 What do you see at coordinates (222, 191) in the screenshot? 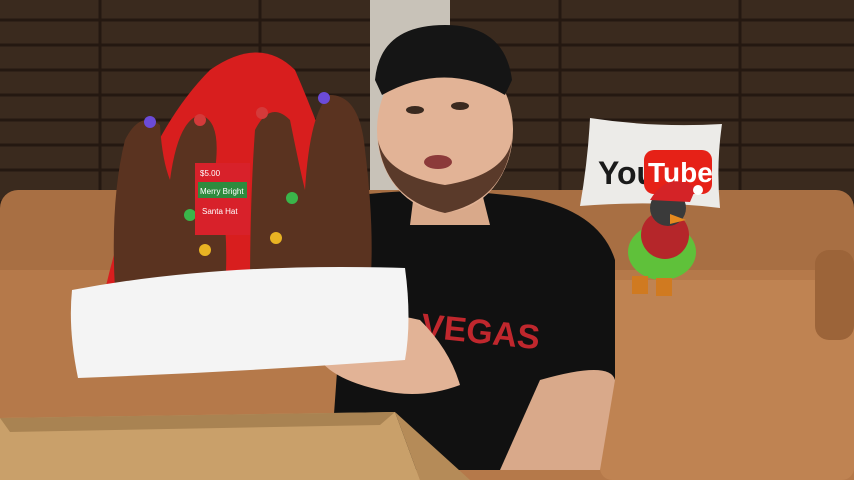
I see `hat-tag-title: Merry Bright` at bounding box center [222, 191].